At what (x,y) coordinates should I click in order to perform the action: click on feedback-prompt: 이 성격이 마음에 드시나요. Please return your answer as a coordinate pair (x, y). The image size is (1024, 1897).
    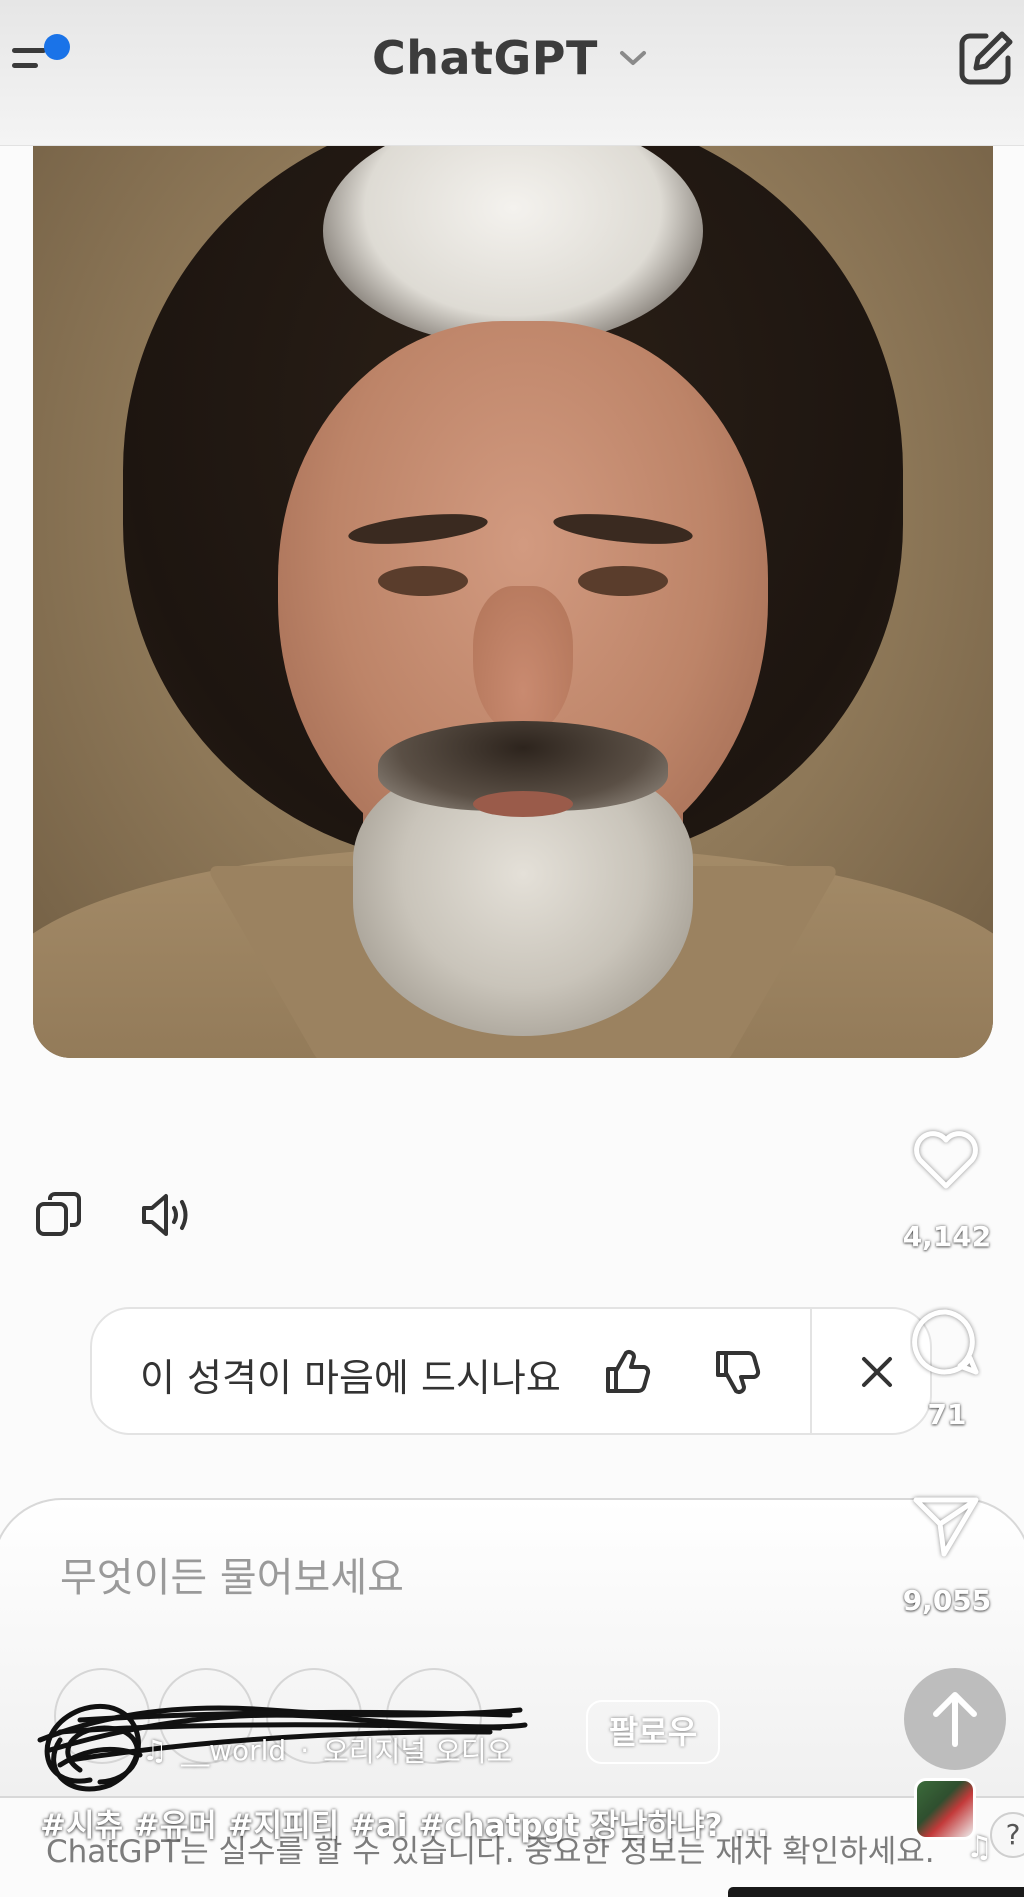
    Looking at the image, I should click on (511, 1371).